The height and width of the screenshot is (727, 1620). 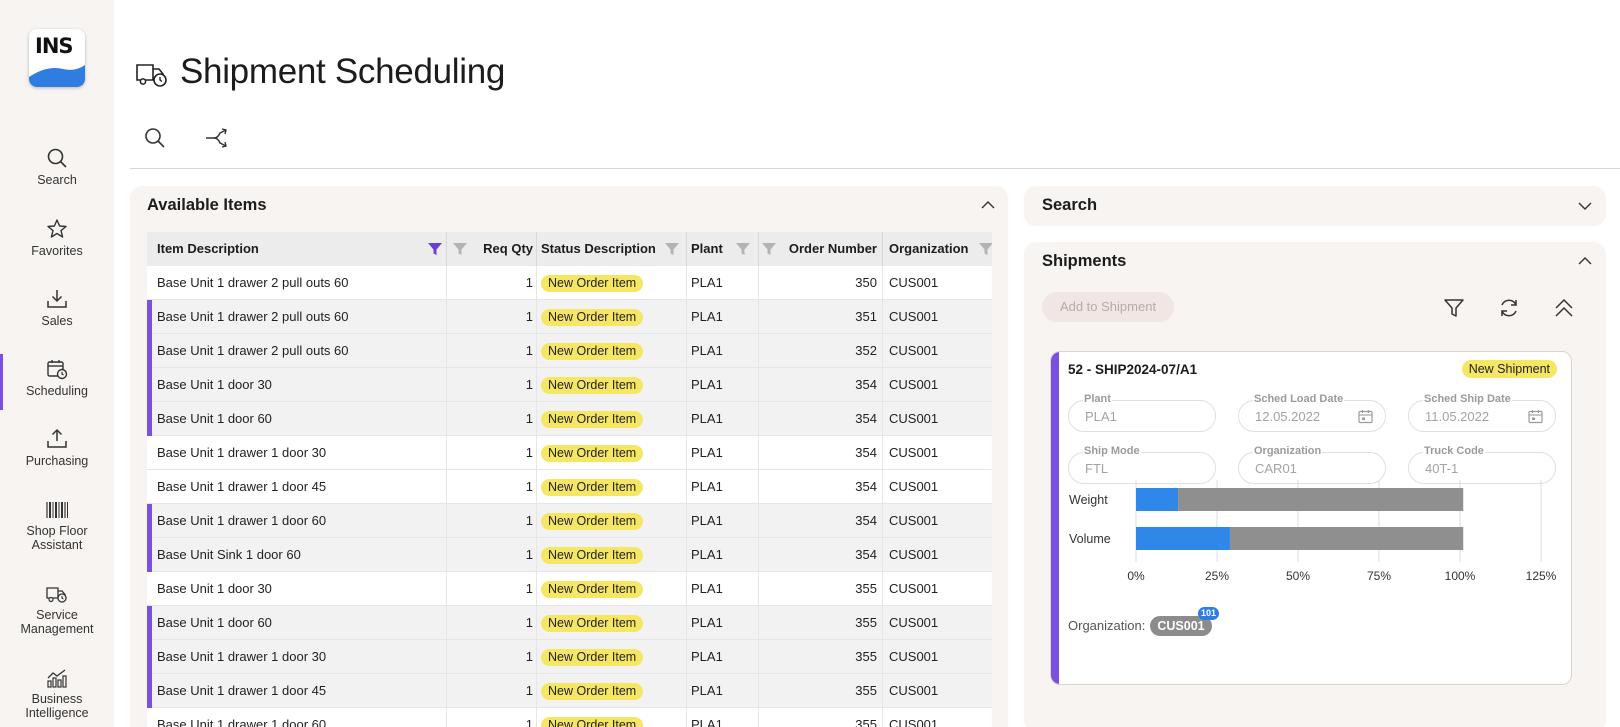 What do you see at coordinates (508, 249) in the screenshot?
I see `column-header-req-qty: Req Qty` at bounding box center [508, 249].